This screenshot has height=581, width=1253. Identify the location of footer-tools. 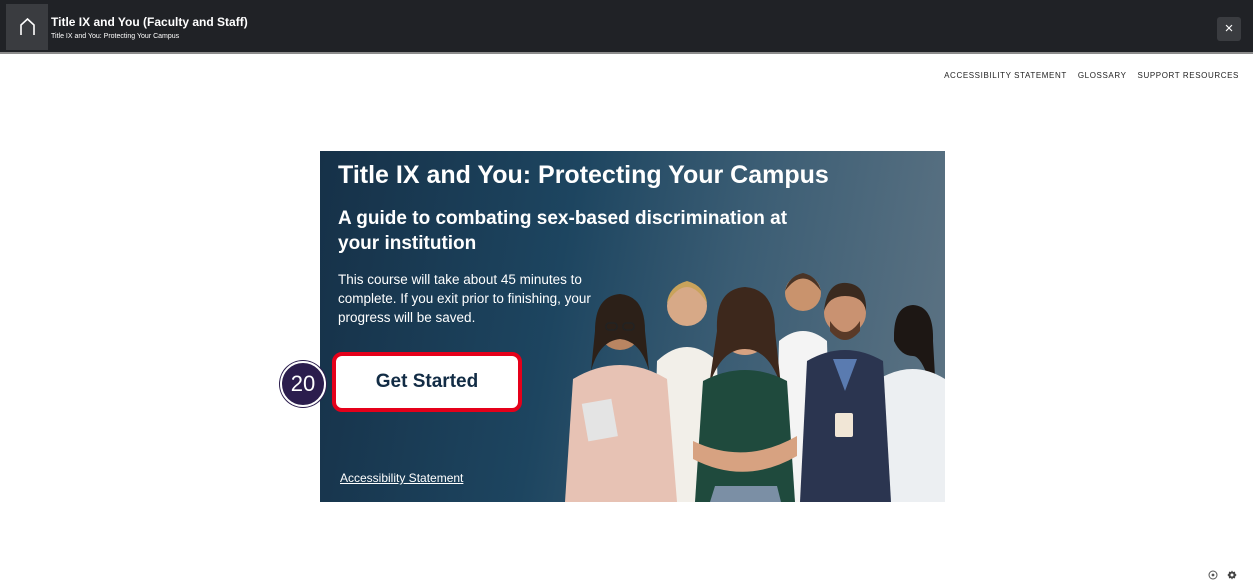
(1222, 575).